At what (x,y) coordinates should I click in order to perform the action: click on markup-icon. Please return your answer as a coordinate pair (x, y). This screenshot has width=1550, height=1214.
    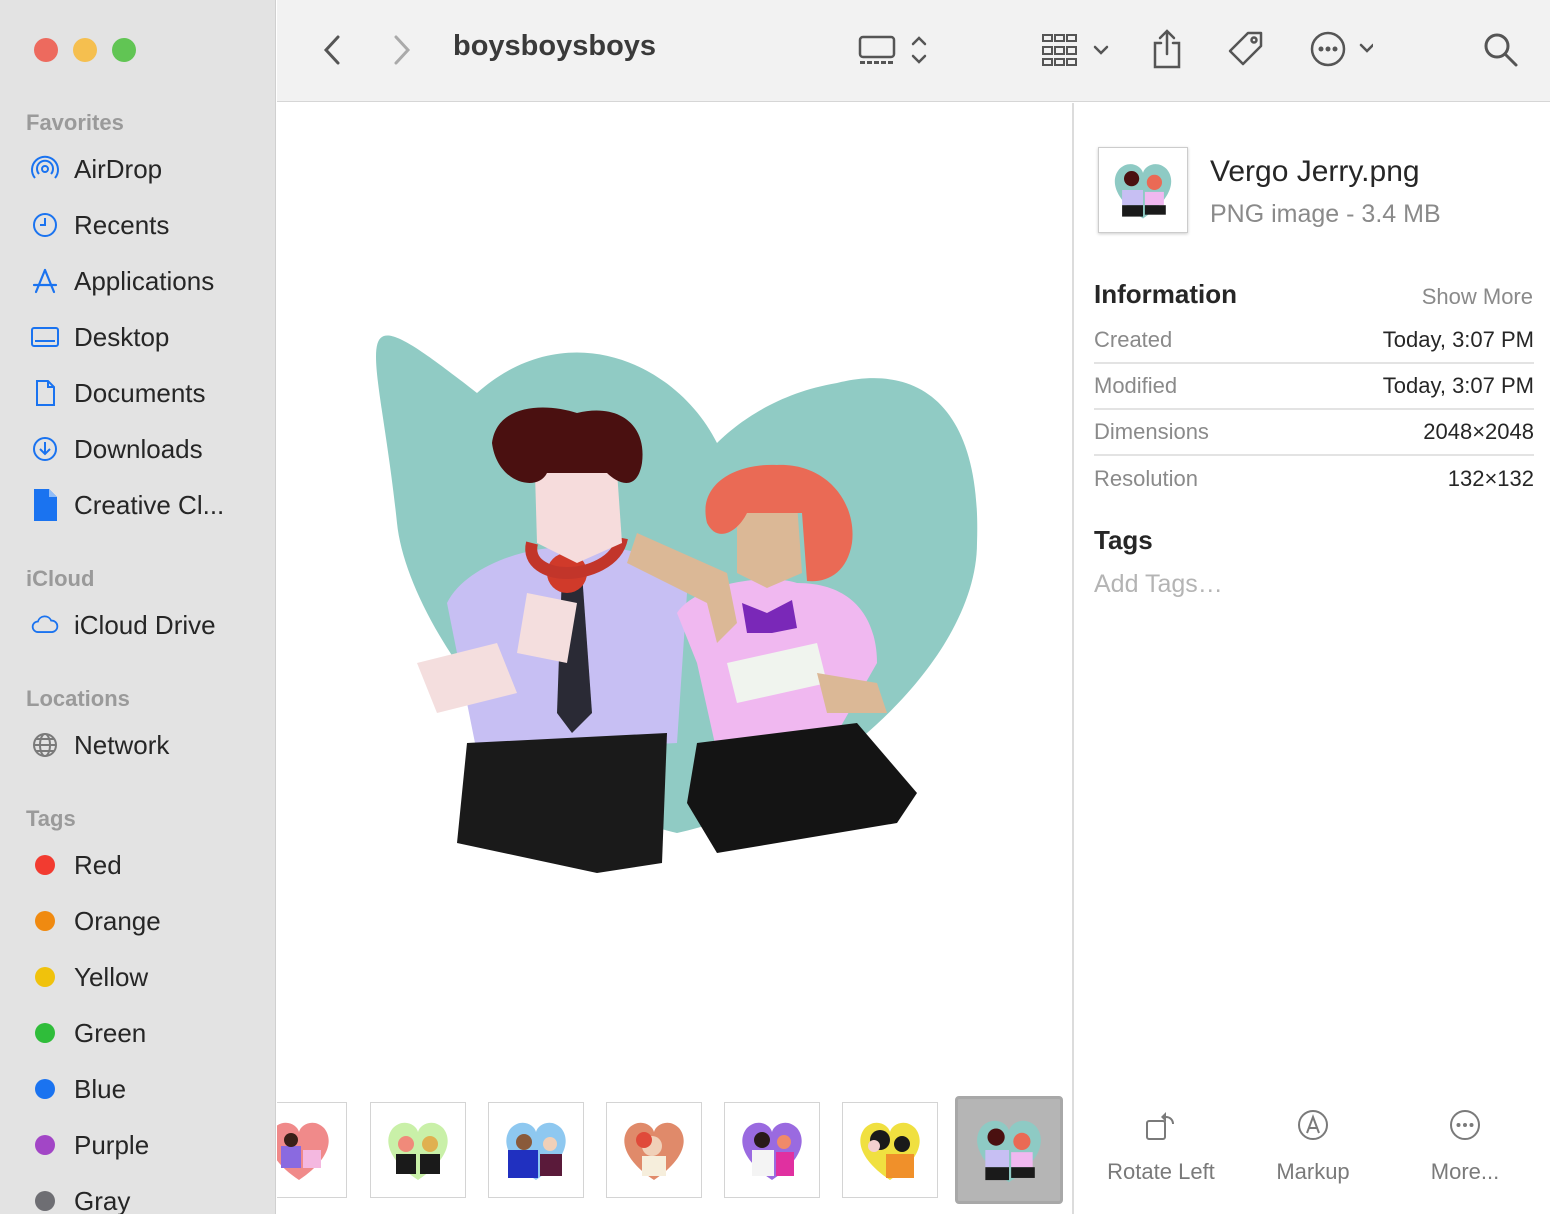
    Looking at the image, I should click on (1313, 1125).